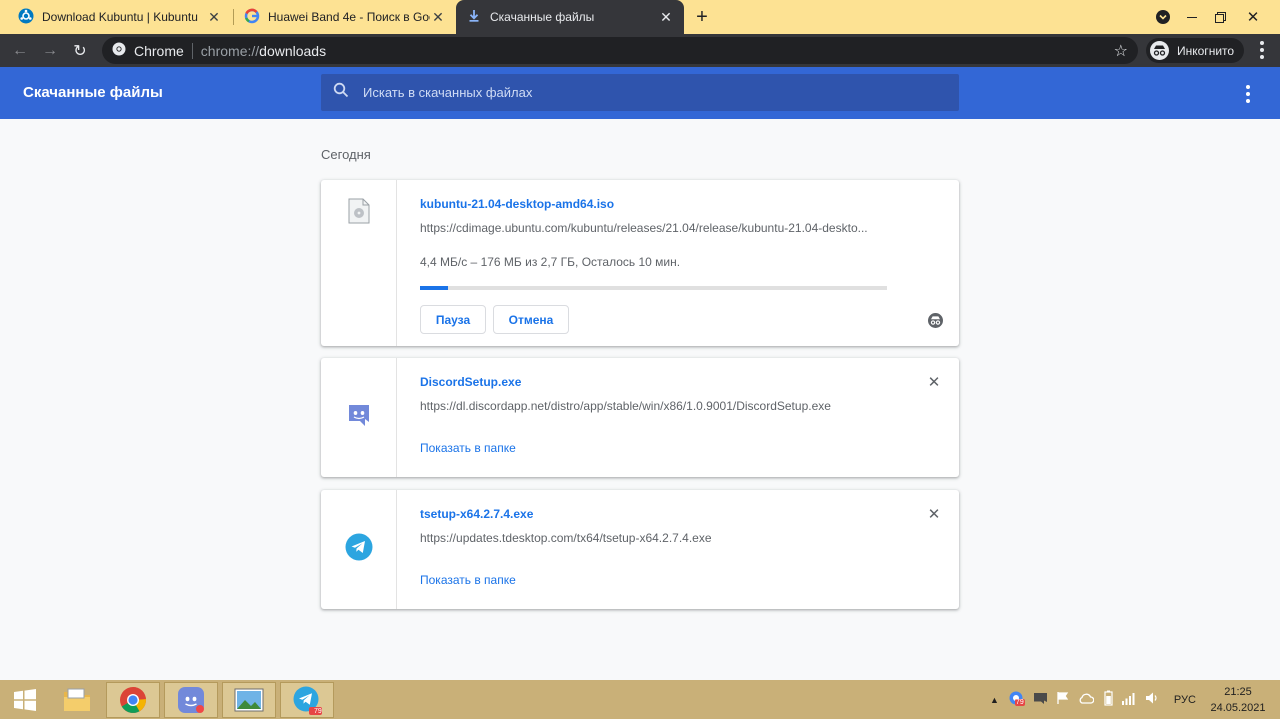 This screenshot has height=719, width=1280. I want to click on cloud-icon, so click(1086, 700).